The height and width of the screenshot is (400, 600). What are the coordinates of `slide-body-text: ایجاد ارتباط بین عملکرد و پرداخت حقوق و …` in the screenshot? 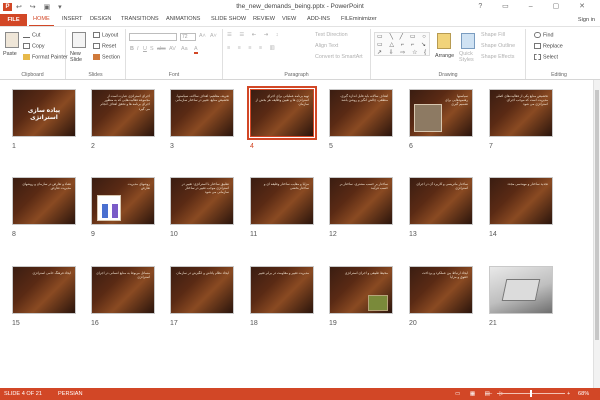 It's located at (445, 275).